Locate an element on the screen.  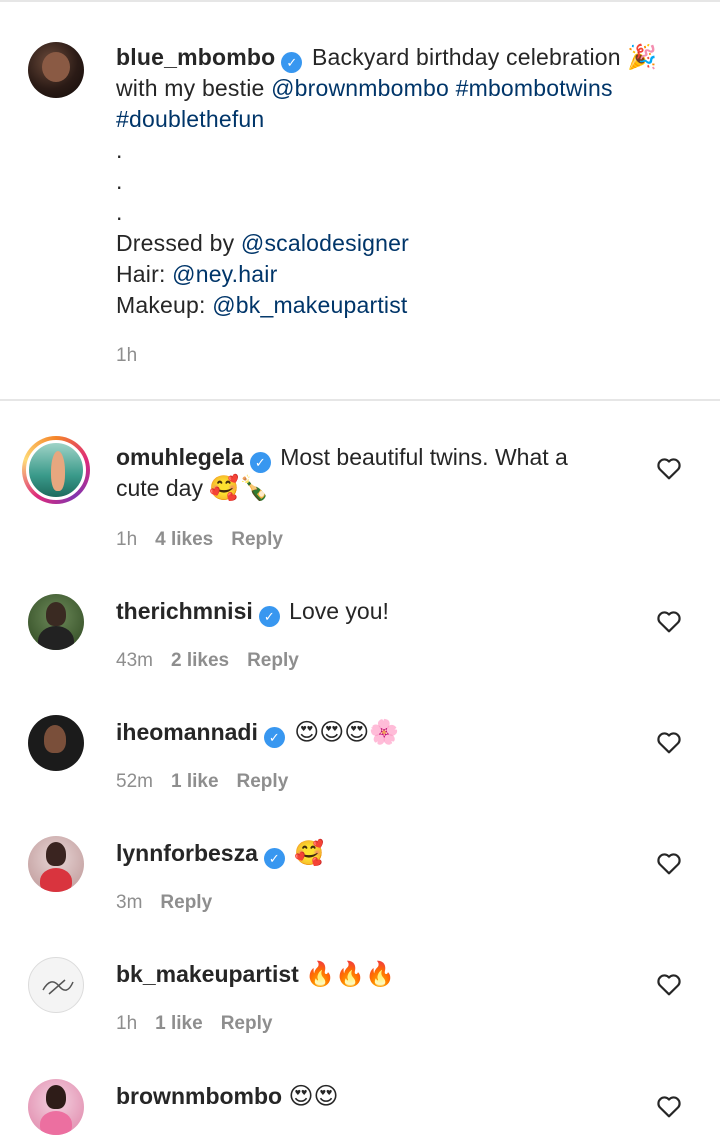
comment-username: therichmnisi is located at coordinates (184, 611).